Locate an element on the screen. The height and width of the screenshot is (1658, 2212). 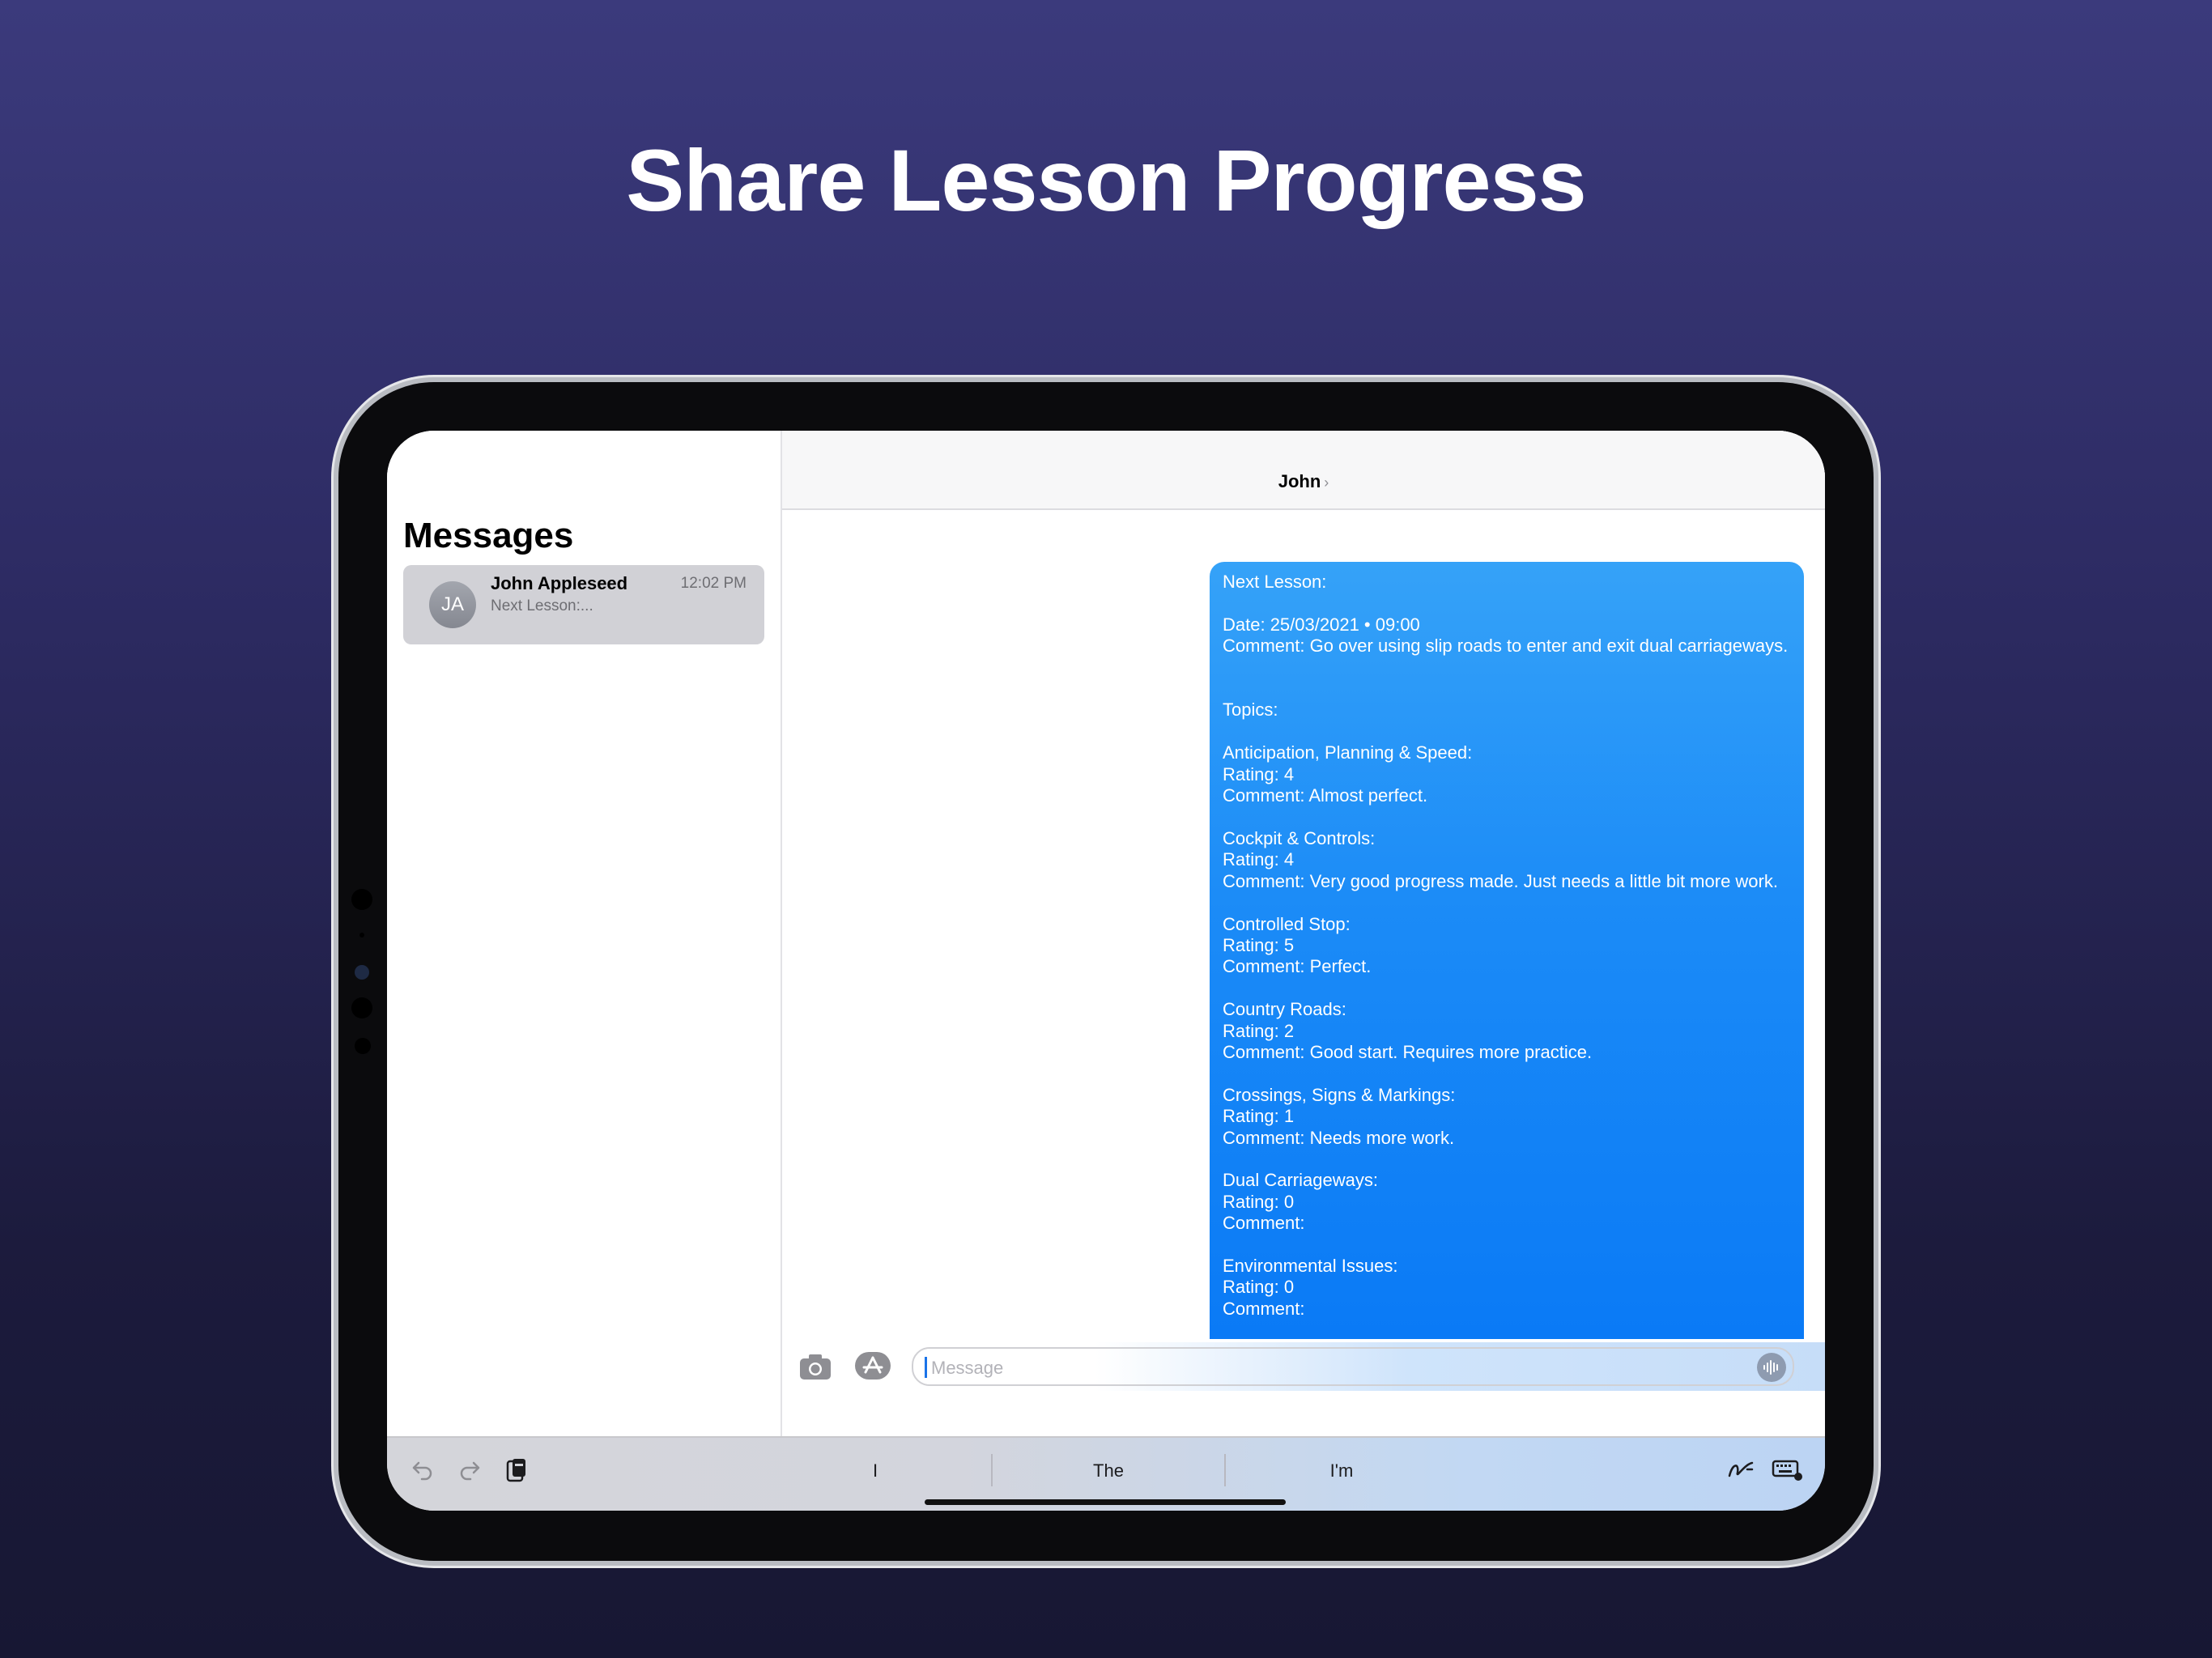
suggestion-2: The is located at coordinates (1109, 1471).